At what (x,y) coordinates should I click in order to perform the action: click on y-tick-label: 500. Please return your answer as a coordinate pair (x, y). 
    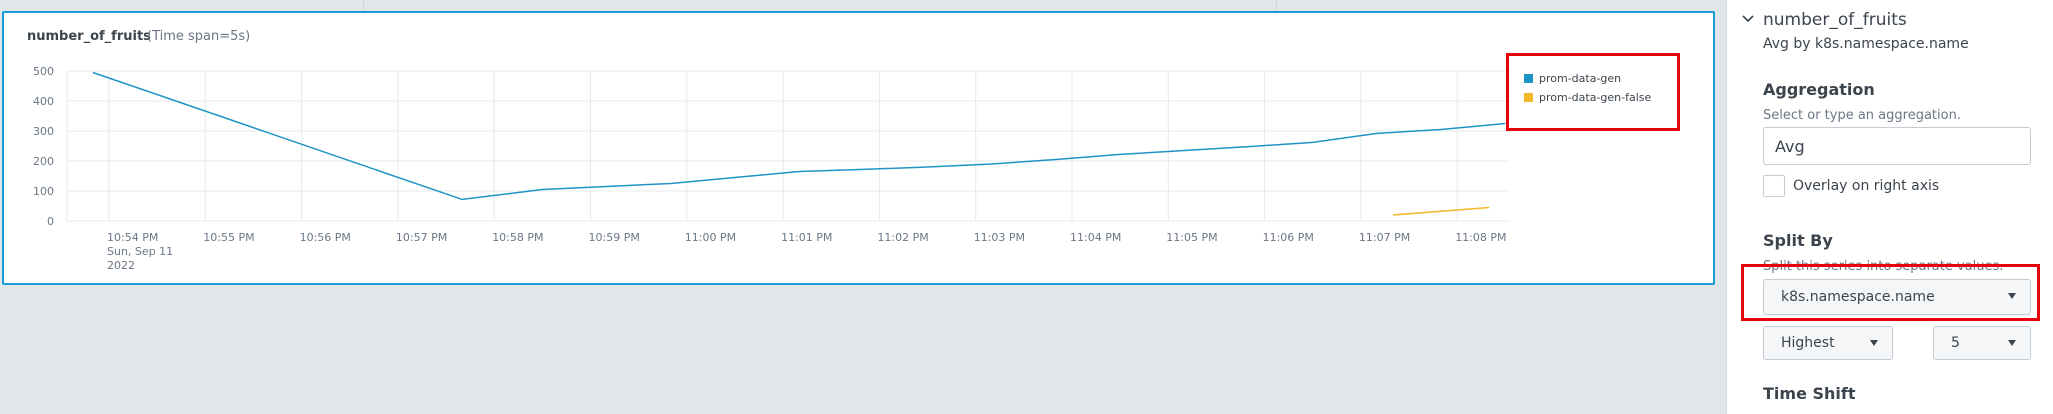
    Looking at the image, I should click on (43, 71).